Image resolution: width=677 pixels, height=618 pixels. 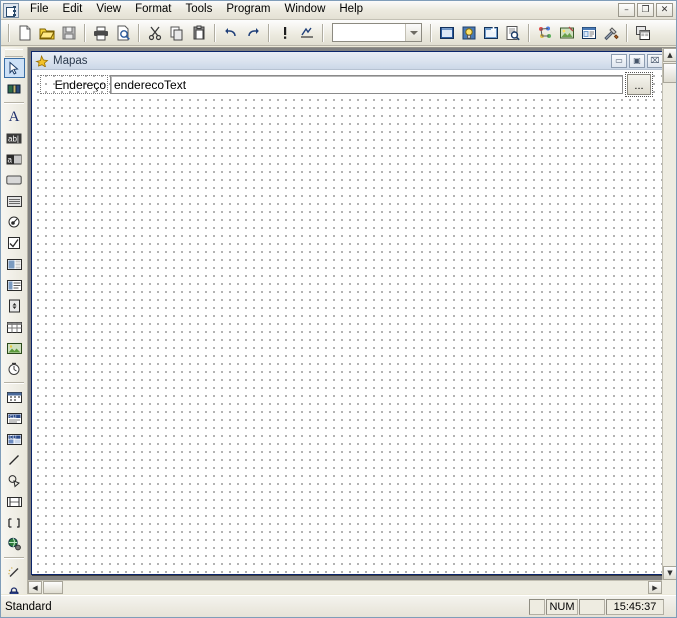 I want to click on menu-item-file: File, so click(x=39, y=10).